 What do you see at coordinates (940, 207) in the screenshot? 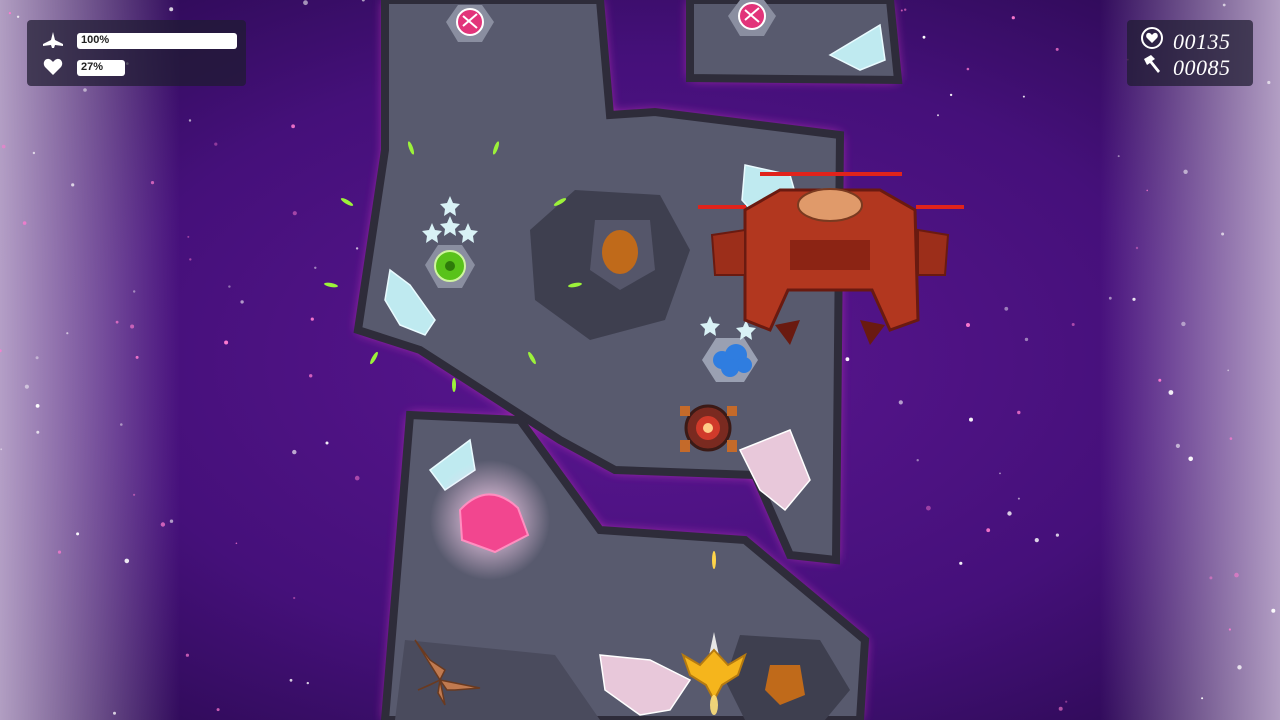
I see `boss-right-health-bar` at bounding box center [940, 207].